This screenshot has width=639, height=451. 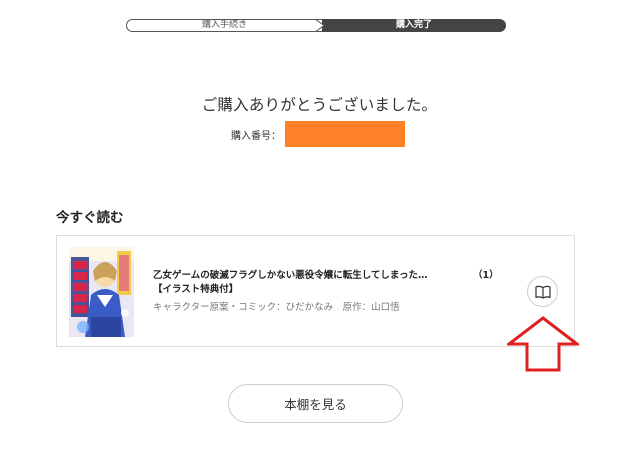 What do you see at coordinates (319, 25) in the screenshot?
I see `step-divider-icon` at bounding box center [319, 25].